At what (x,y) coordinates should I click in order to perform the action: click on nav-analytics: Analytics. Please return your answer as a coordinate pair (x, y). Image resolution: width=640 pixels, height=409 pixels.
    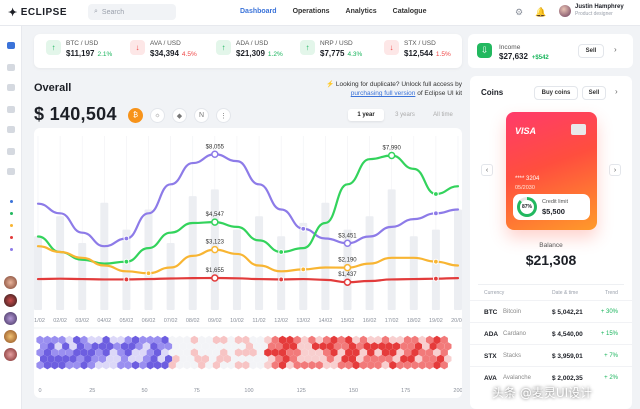
    Looking at the image, I should click on (361, 11).